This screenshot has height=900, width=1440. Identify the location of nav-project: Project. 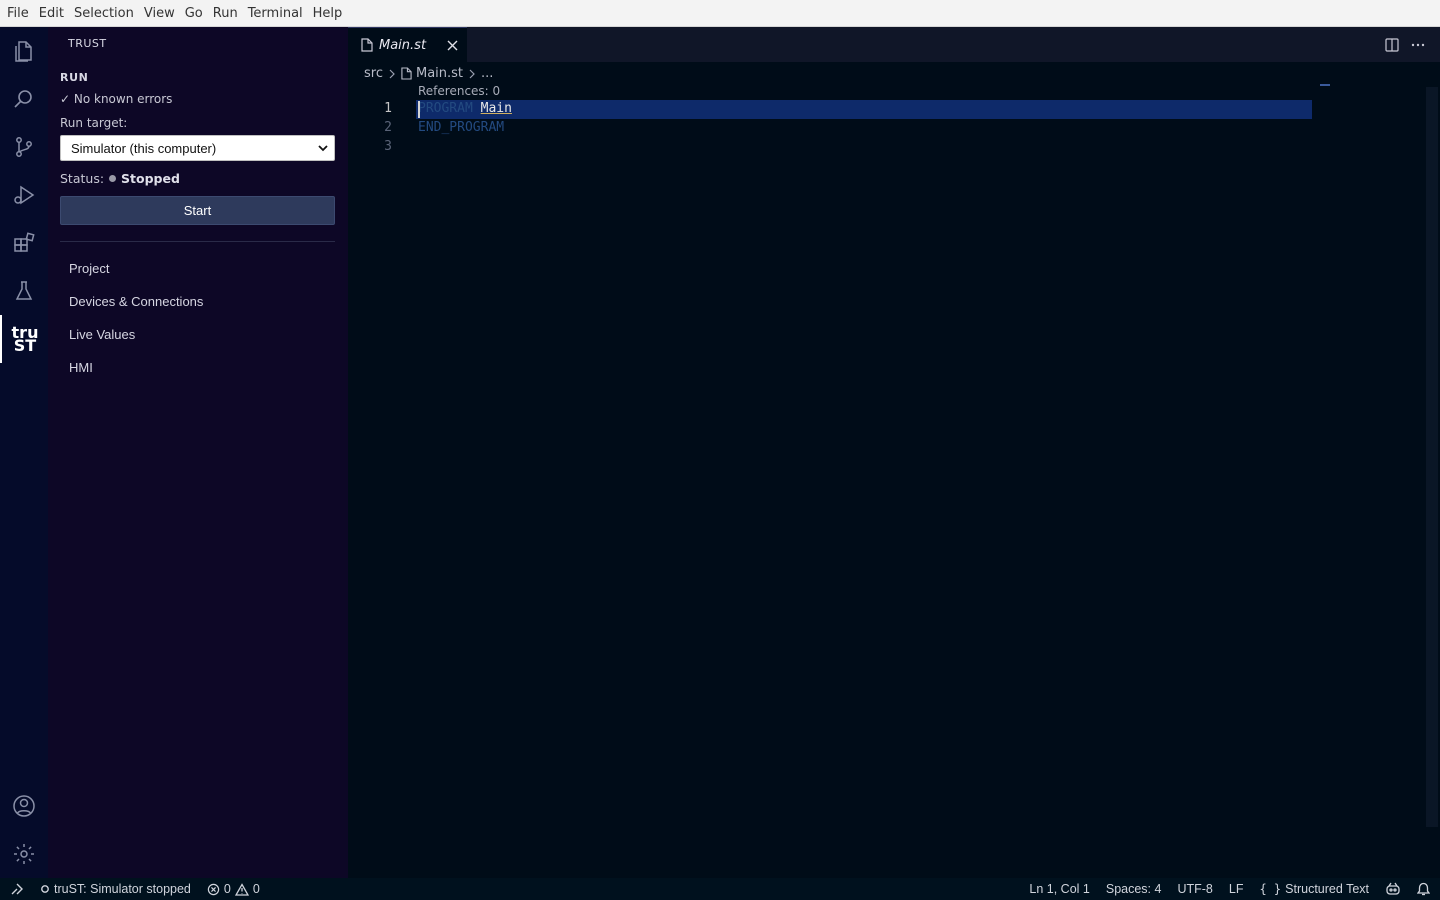
(89, 268).